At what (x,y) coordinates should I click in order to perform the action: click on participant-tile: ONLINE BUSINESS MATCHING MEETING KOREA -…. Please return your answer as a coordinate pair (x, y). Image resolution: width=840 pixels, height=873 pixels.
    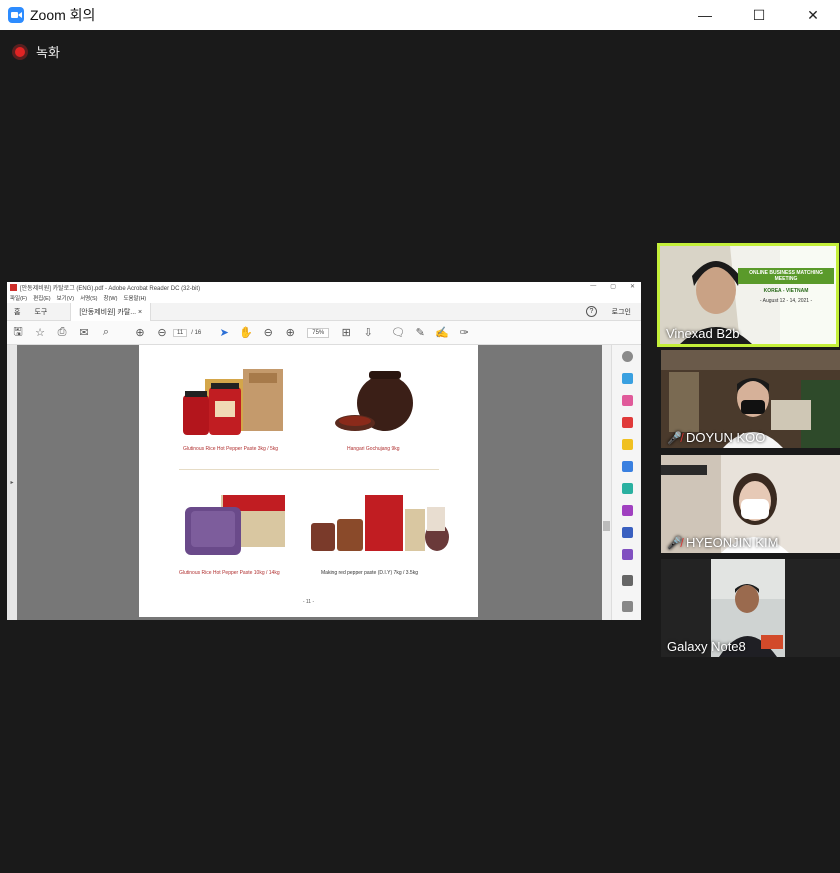
    Looking at the image, I should click on (748, 295).